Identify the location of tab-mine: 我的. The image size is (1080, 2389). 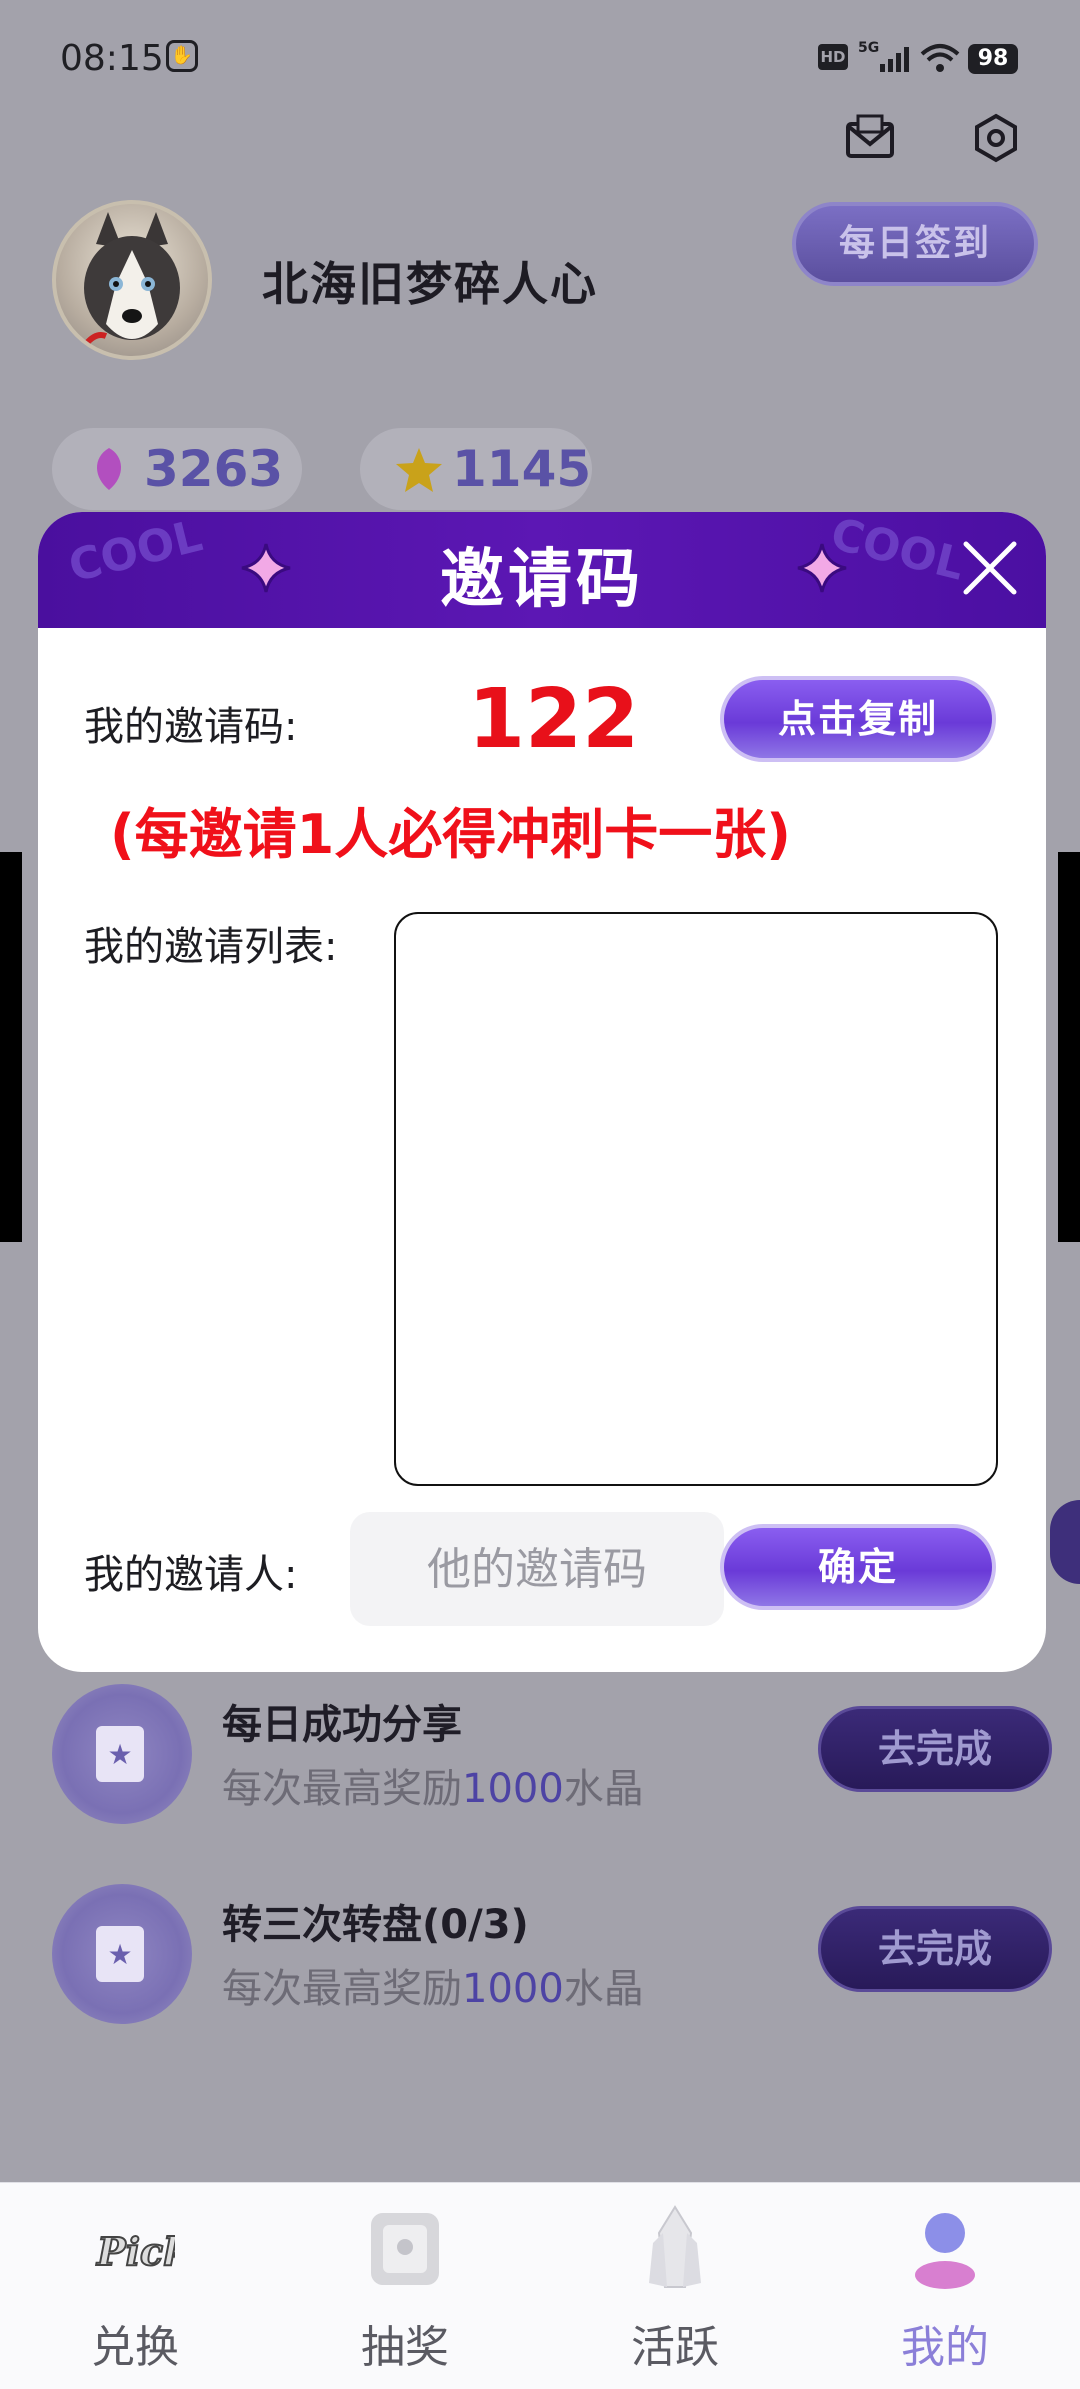
(945, 2286).